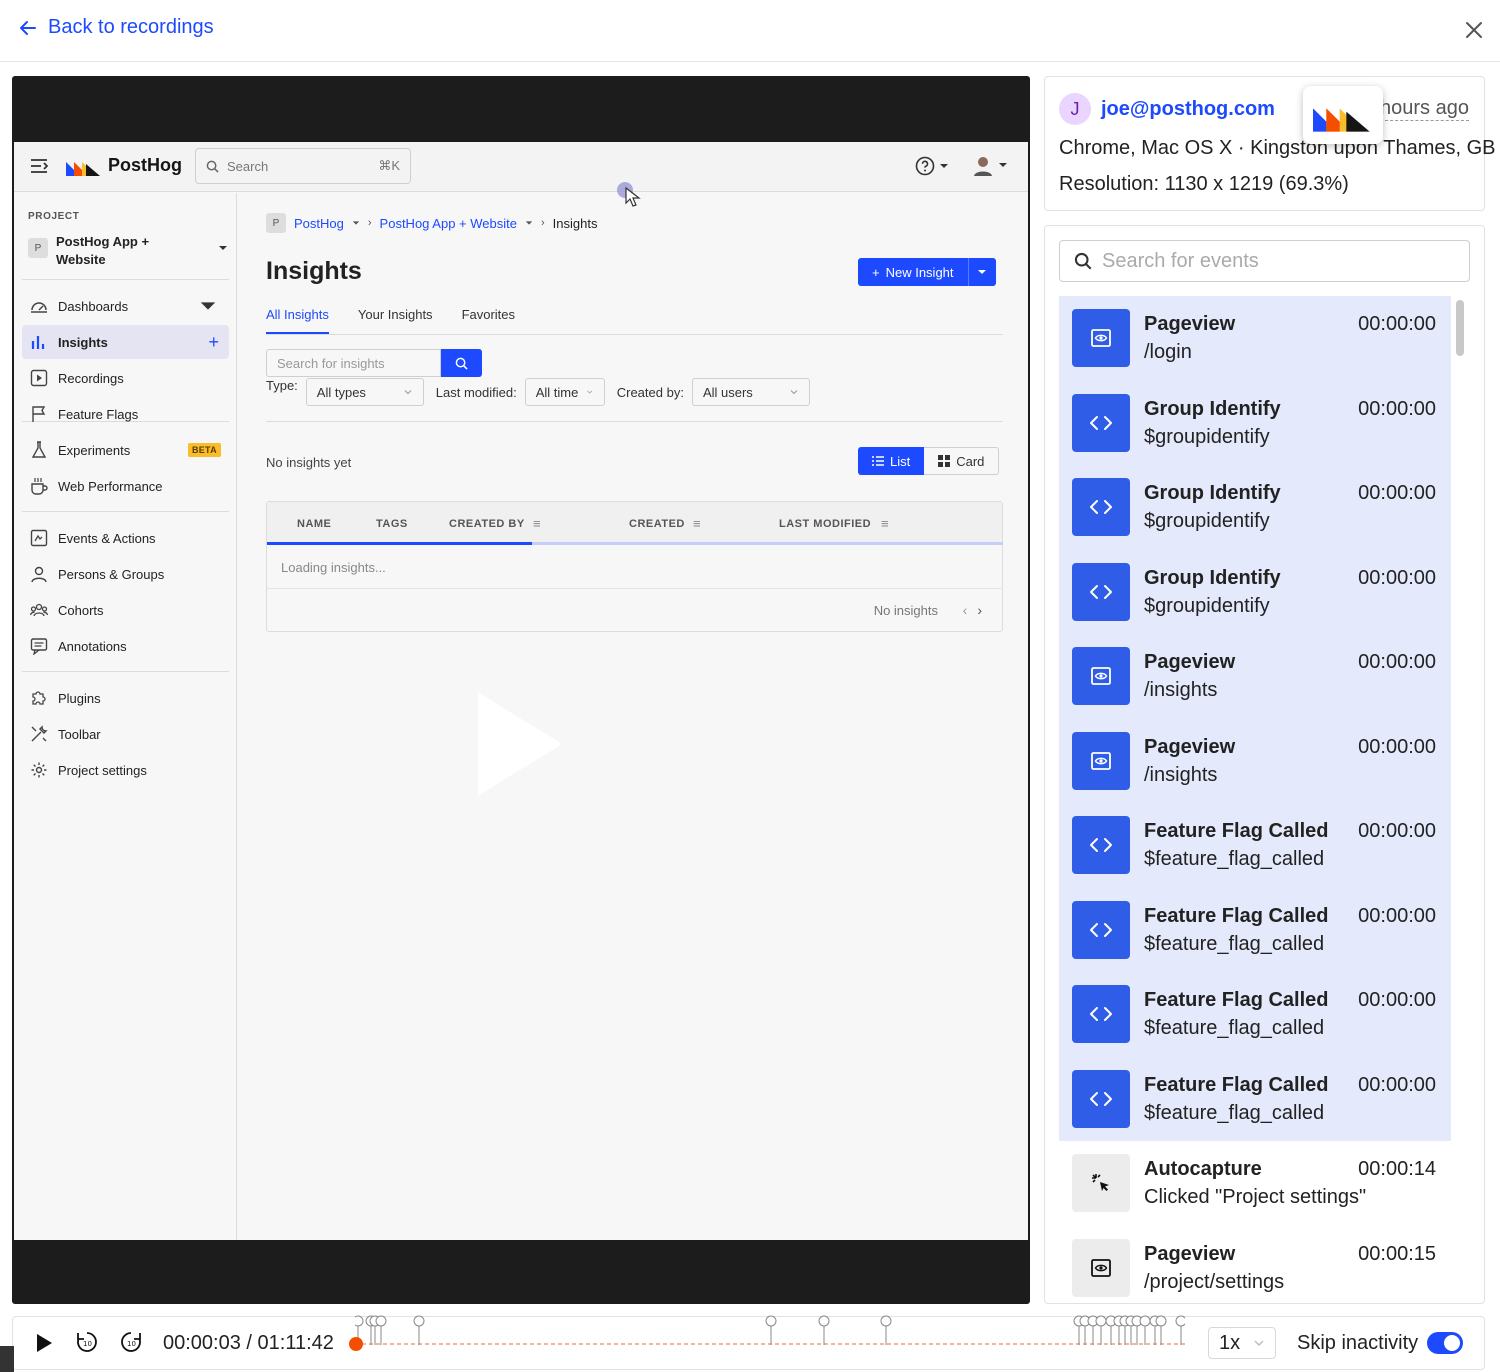 The image size is (1500, 1372). Describe the element at coordinates (962, 461) in the screenshot. I see `card-view-button: Card` at that location.